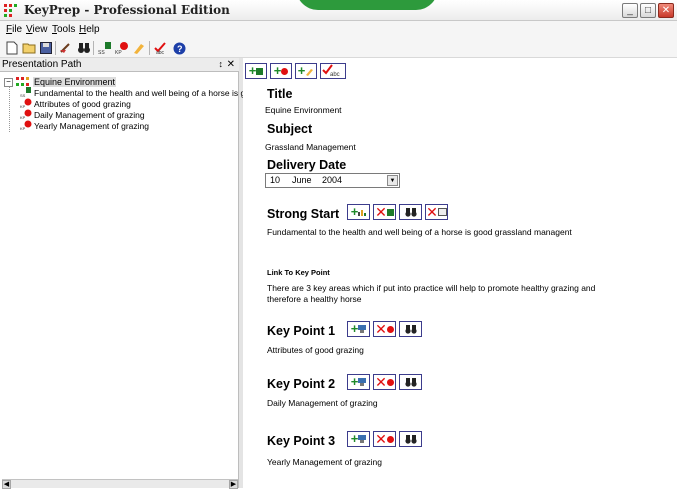 The width and height of the screenshot is (677, 489). I want to click on keyprep-logo-icon, so click(10, 10).